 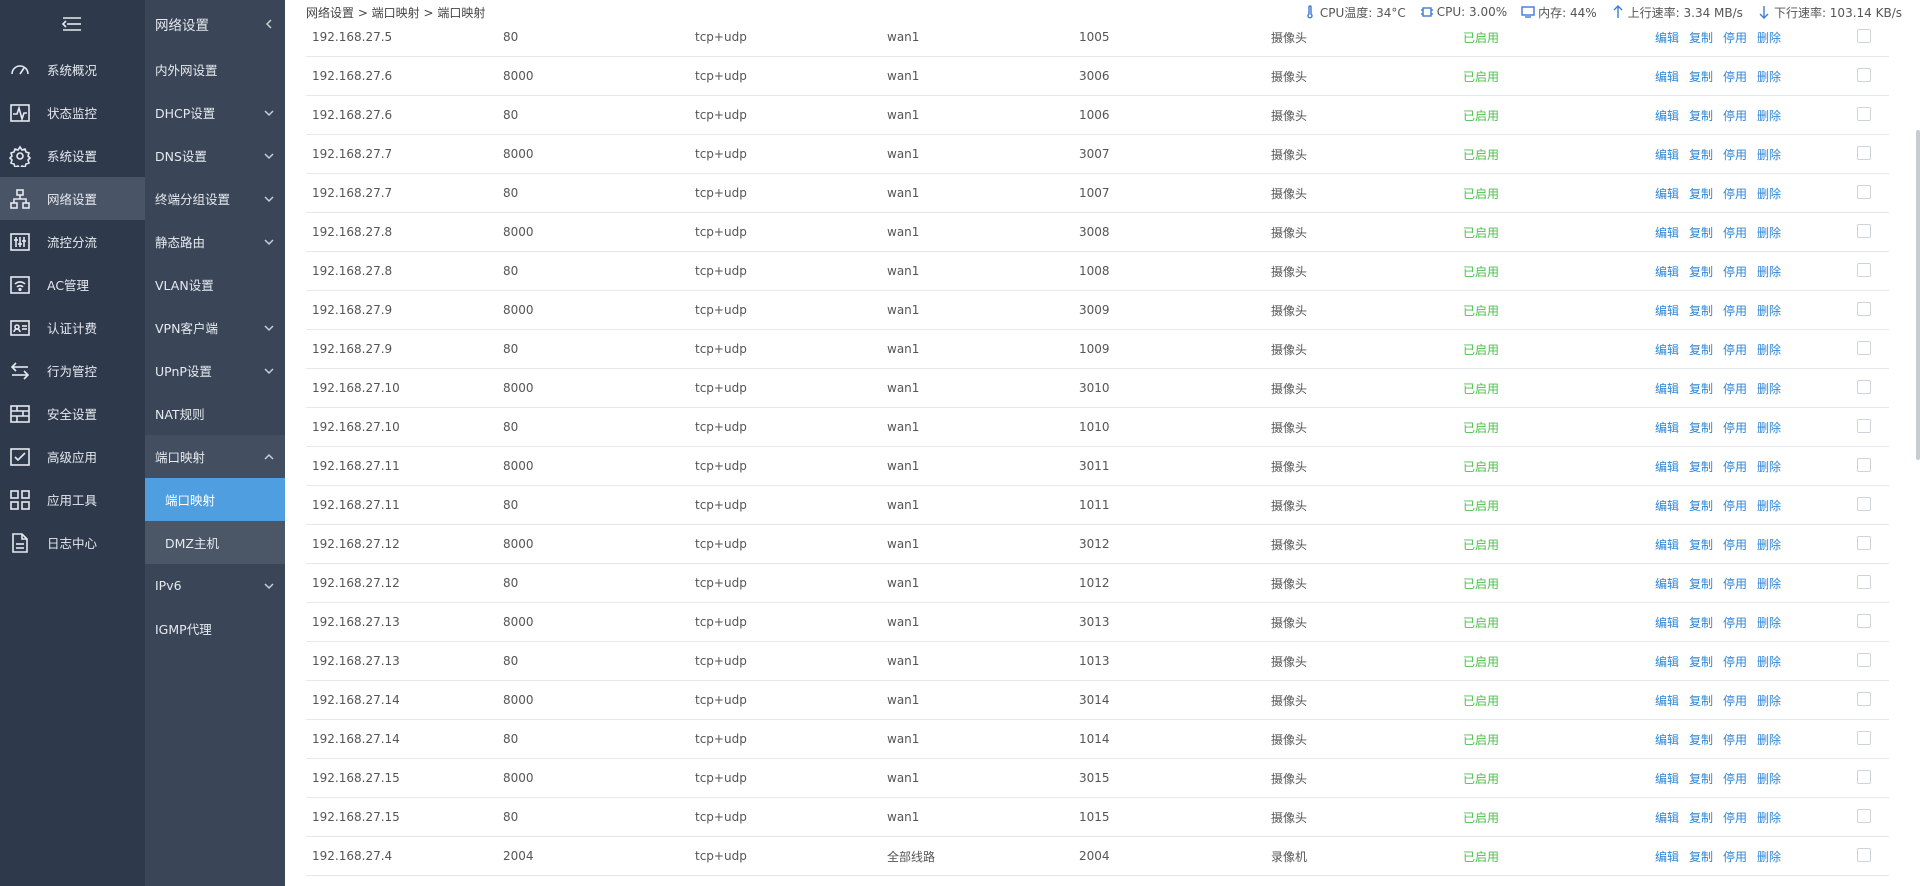 What do you see at coordinates (269, 24) in the screenshot?
I see `collapse-submenu-icon` at bounding box center [269, 24].